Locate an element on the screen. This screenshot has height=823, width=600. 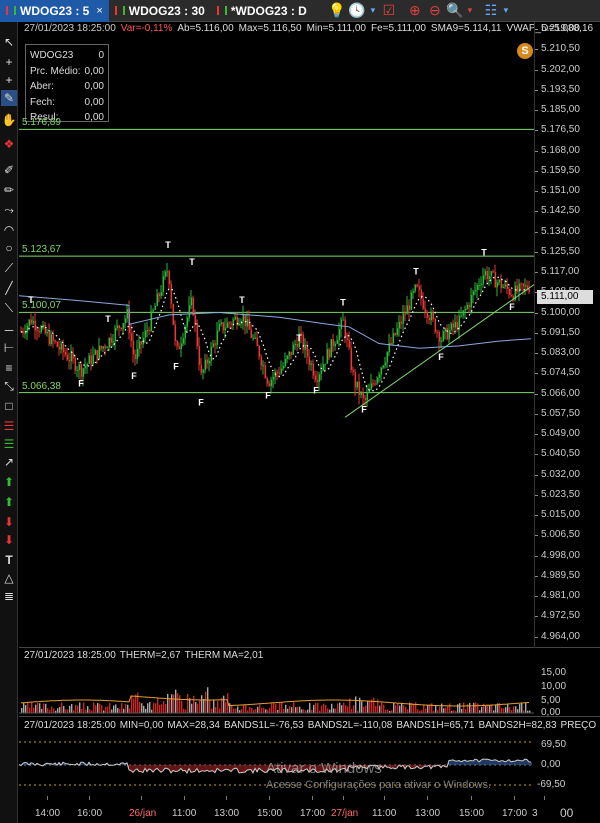
cursor-icon: ↖ is located at coordinates (9, 42).